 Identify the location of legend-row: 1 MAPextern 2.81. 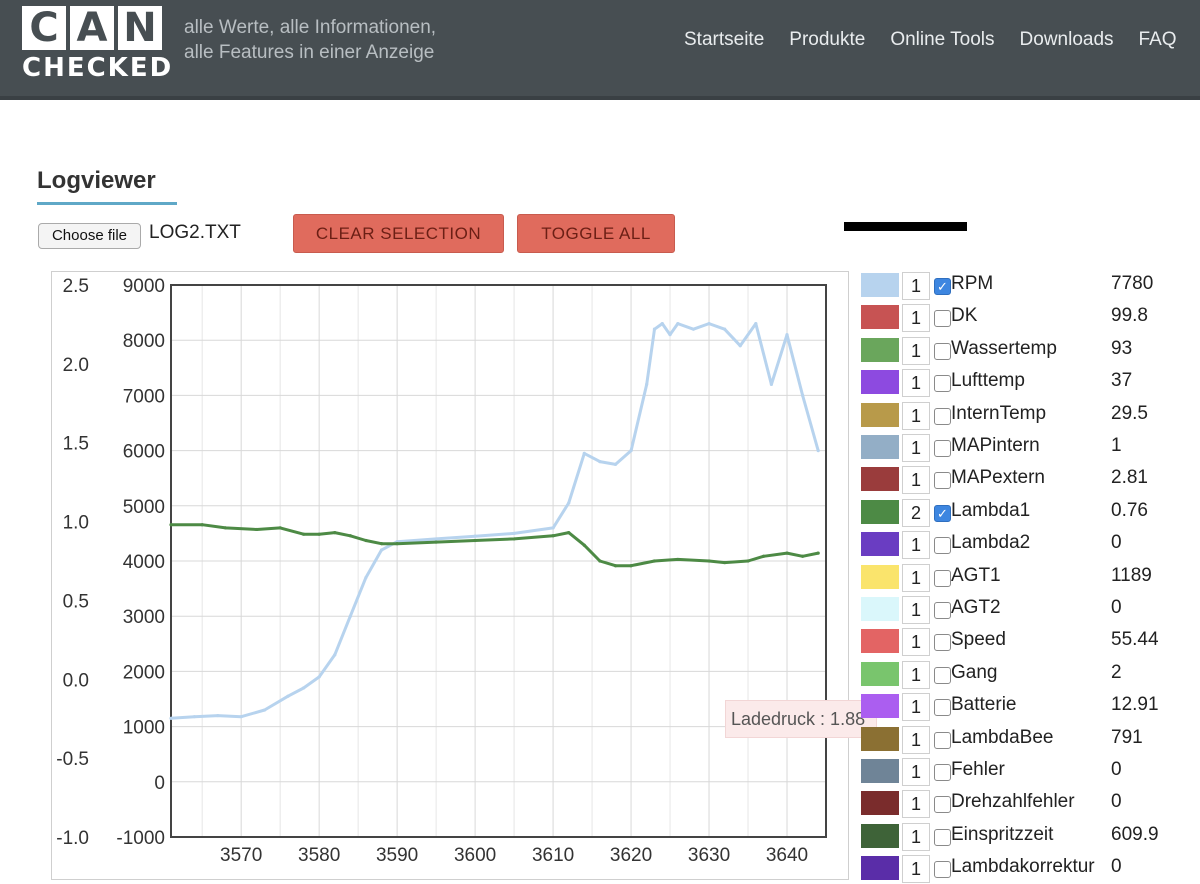
(1030, 479).